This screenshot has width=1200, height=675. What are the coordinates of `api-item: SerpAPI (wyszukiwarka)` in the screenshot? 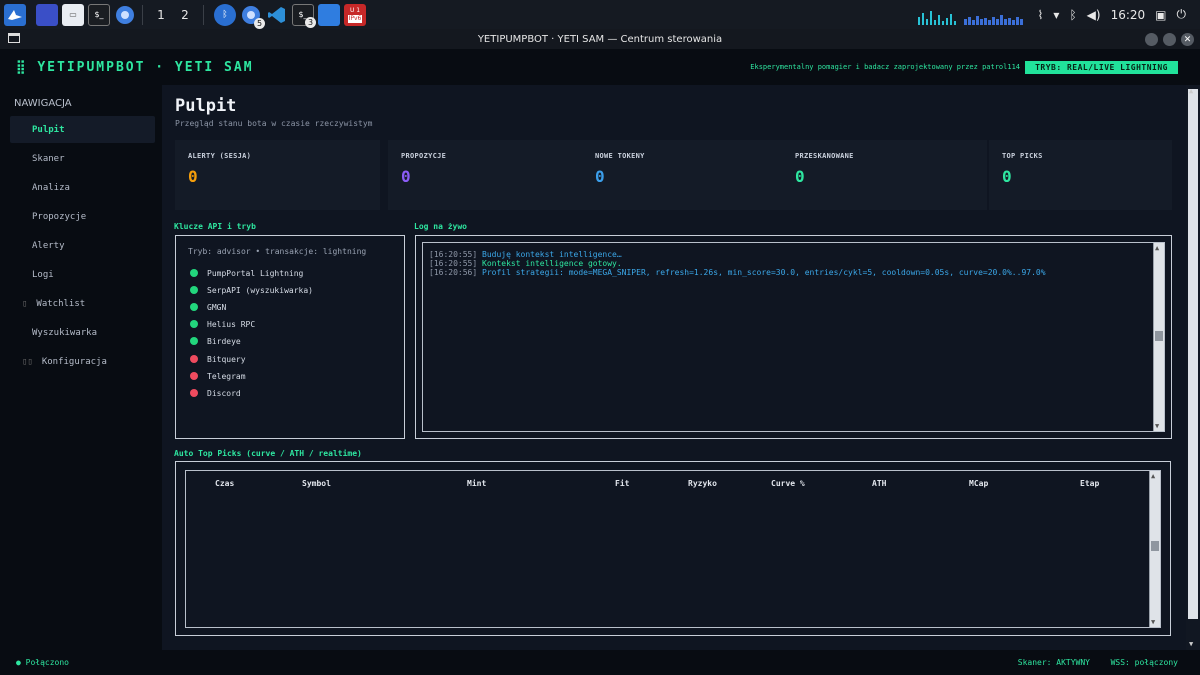 It's located at (251, 290).